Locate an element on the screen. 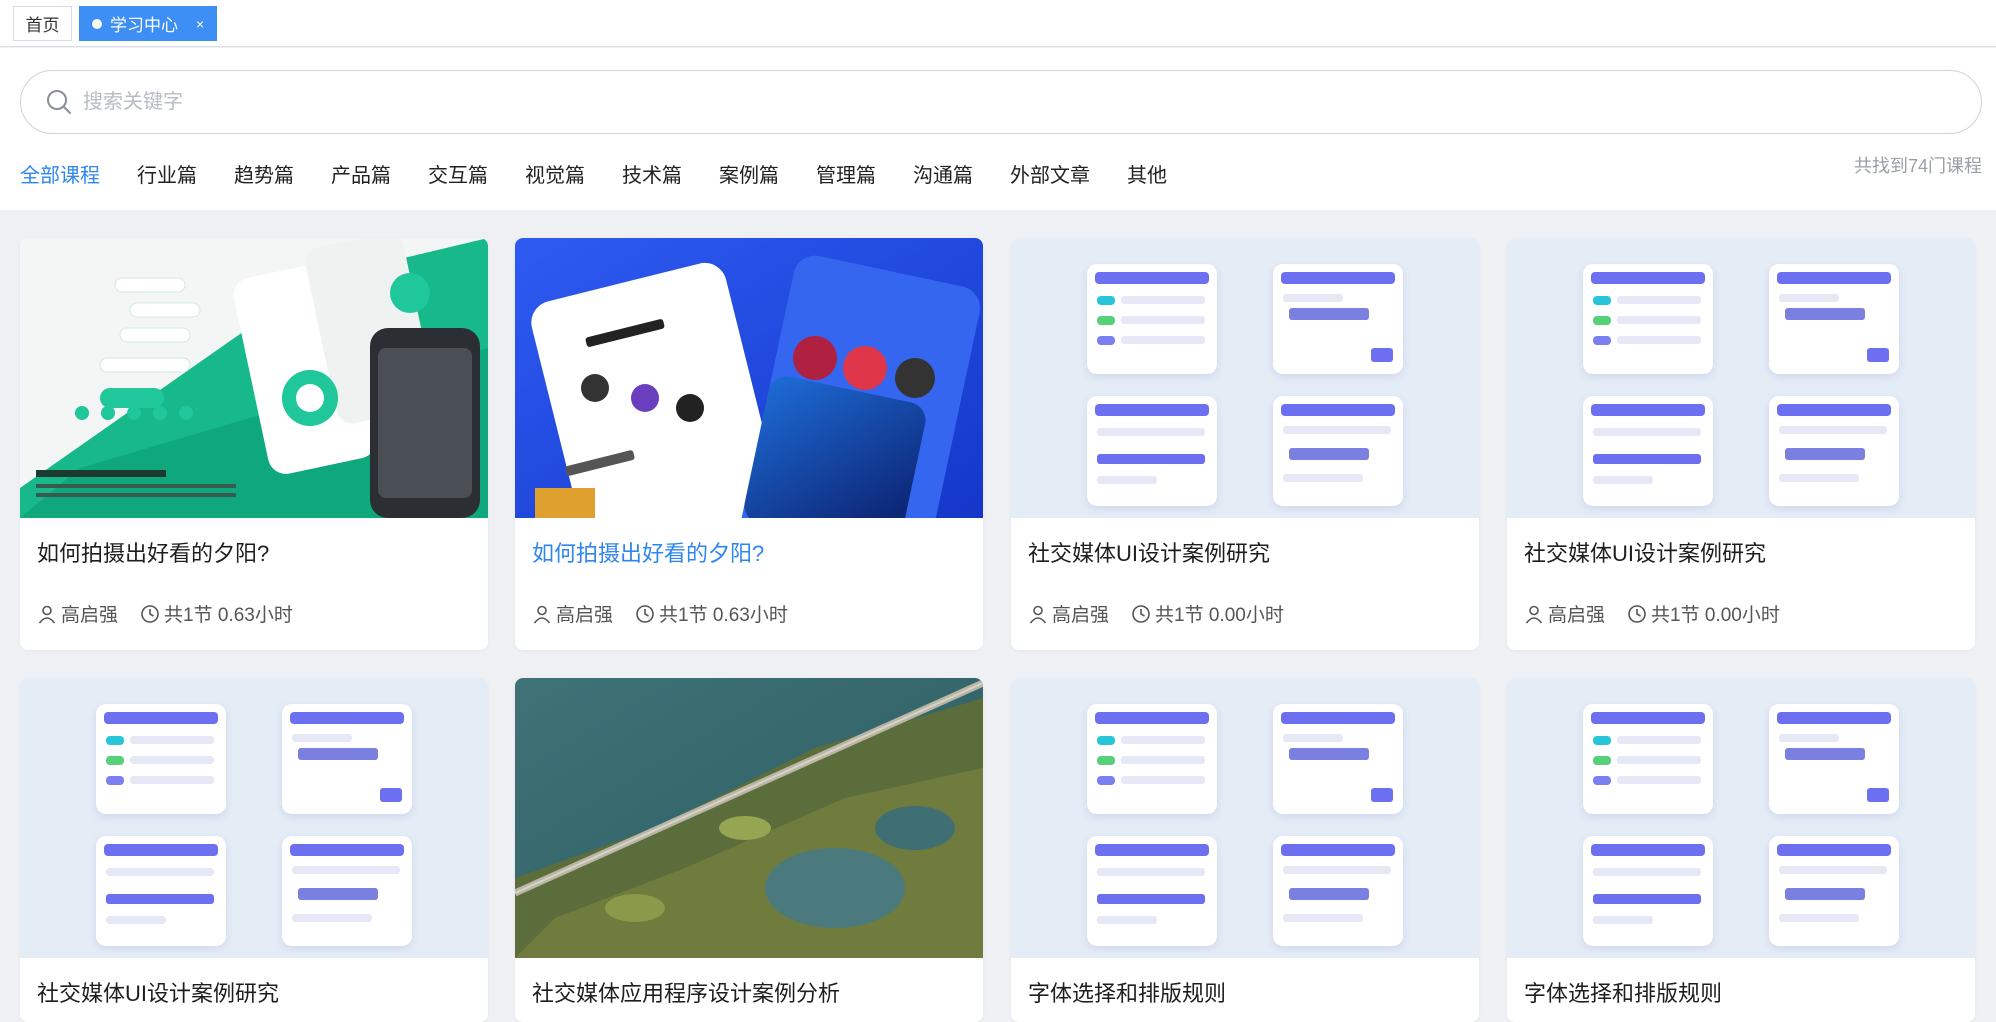 The image size is (1996, 1022). category-external: 外部文章 is located at coordinates (1050, 173).